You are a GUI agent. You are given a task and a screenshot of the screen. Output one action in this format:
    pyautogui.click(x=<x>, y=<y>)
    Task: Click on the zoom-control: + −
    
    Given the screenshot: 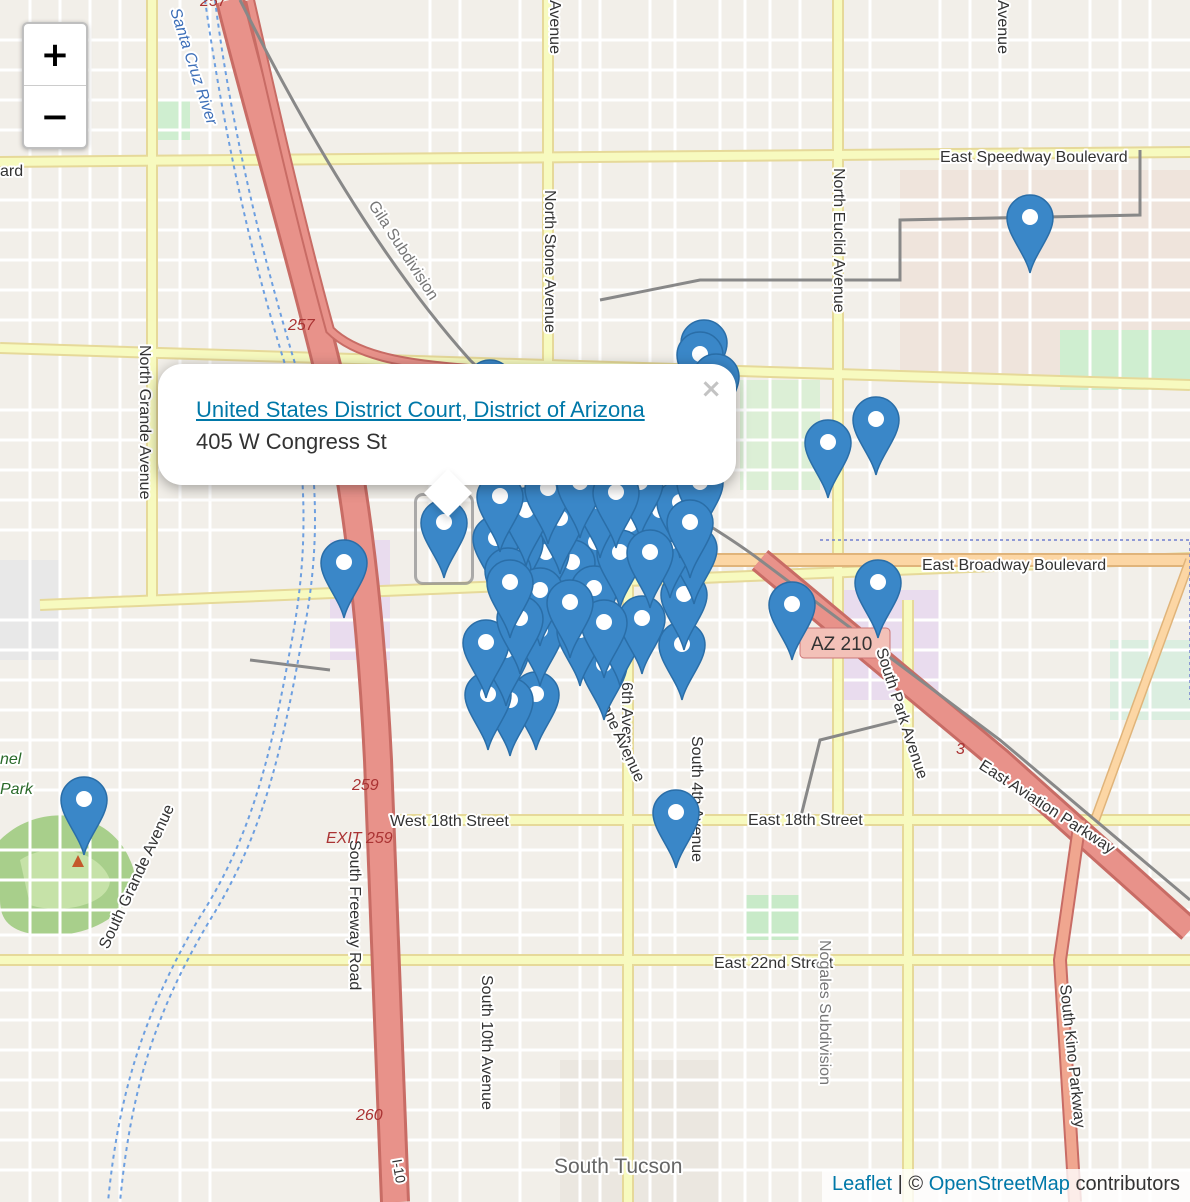 What is the action you would take?
    pyautogui.click(x=55, y=85)
    